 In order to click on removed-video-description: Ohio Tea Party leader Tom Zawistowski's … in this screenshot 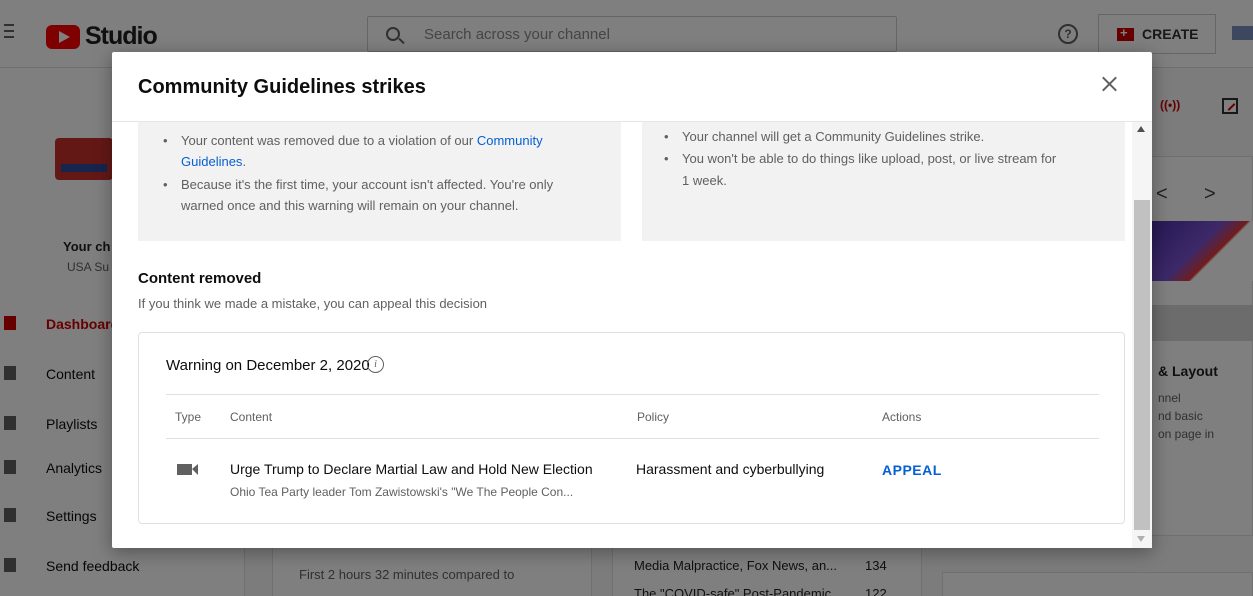, I will do `click(402, 492)`.